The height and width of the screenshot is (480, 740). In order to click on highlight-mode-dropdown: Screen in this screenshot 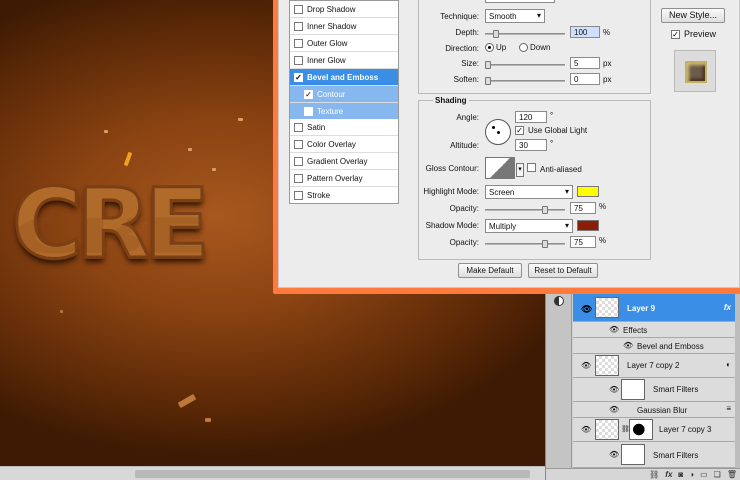, I will do `click(529, 192)`.